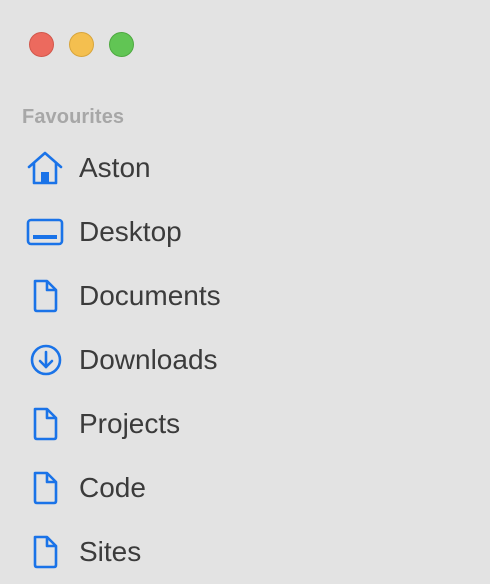 The height and width of the screenshot is (584, 490). What do you see at coordinates (110, 551) in the screenshot?
I see `sidebar-item-label: Sites` at bounding box center [110, 551].